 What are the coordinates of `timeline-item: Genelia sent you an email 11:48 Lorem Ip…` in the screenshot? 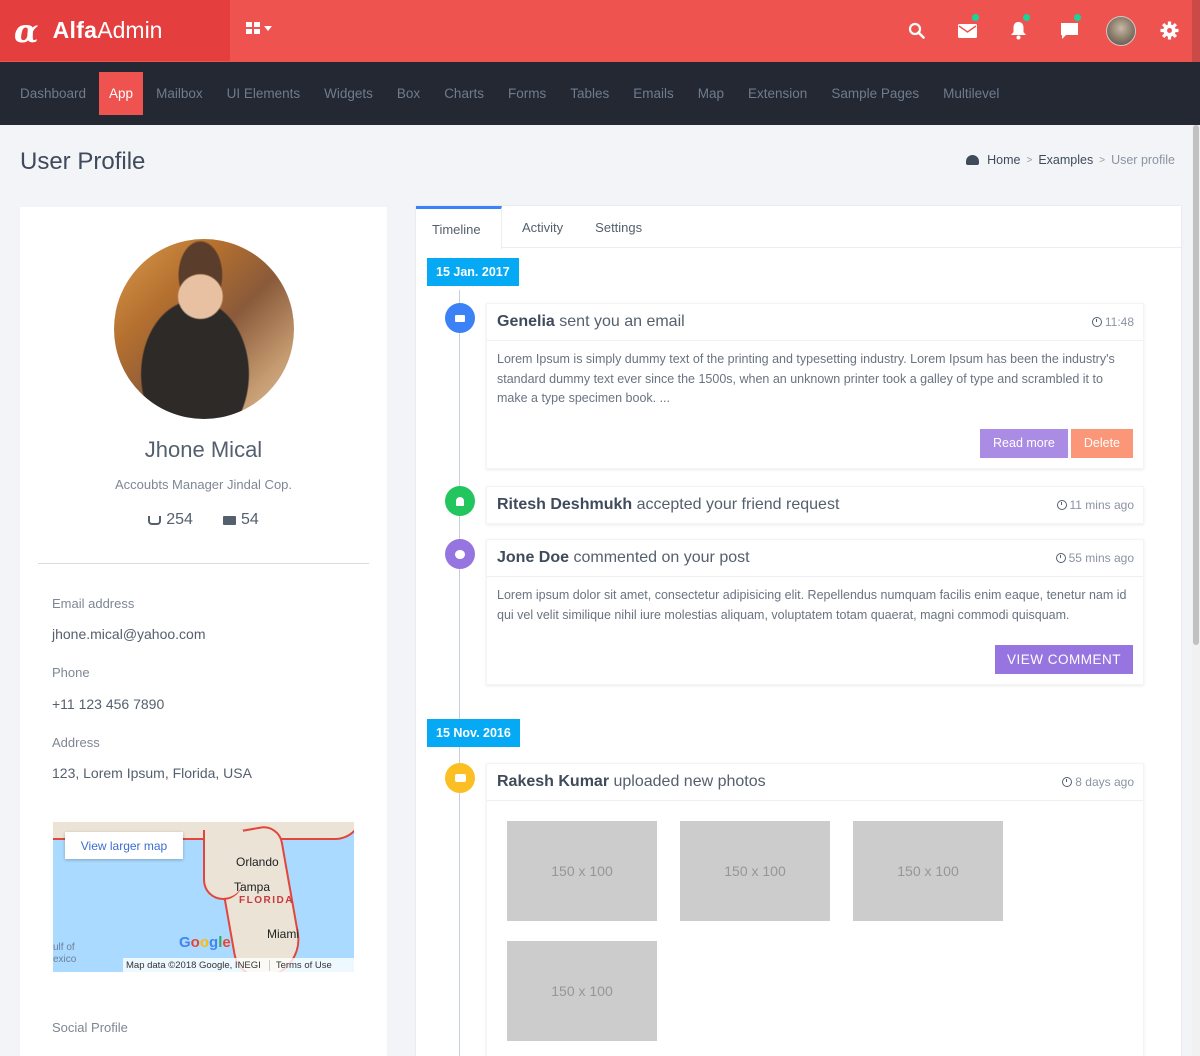 It's located at (815, 386).